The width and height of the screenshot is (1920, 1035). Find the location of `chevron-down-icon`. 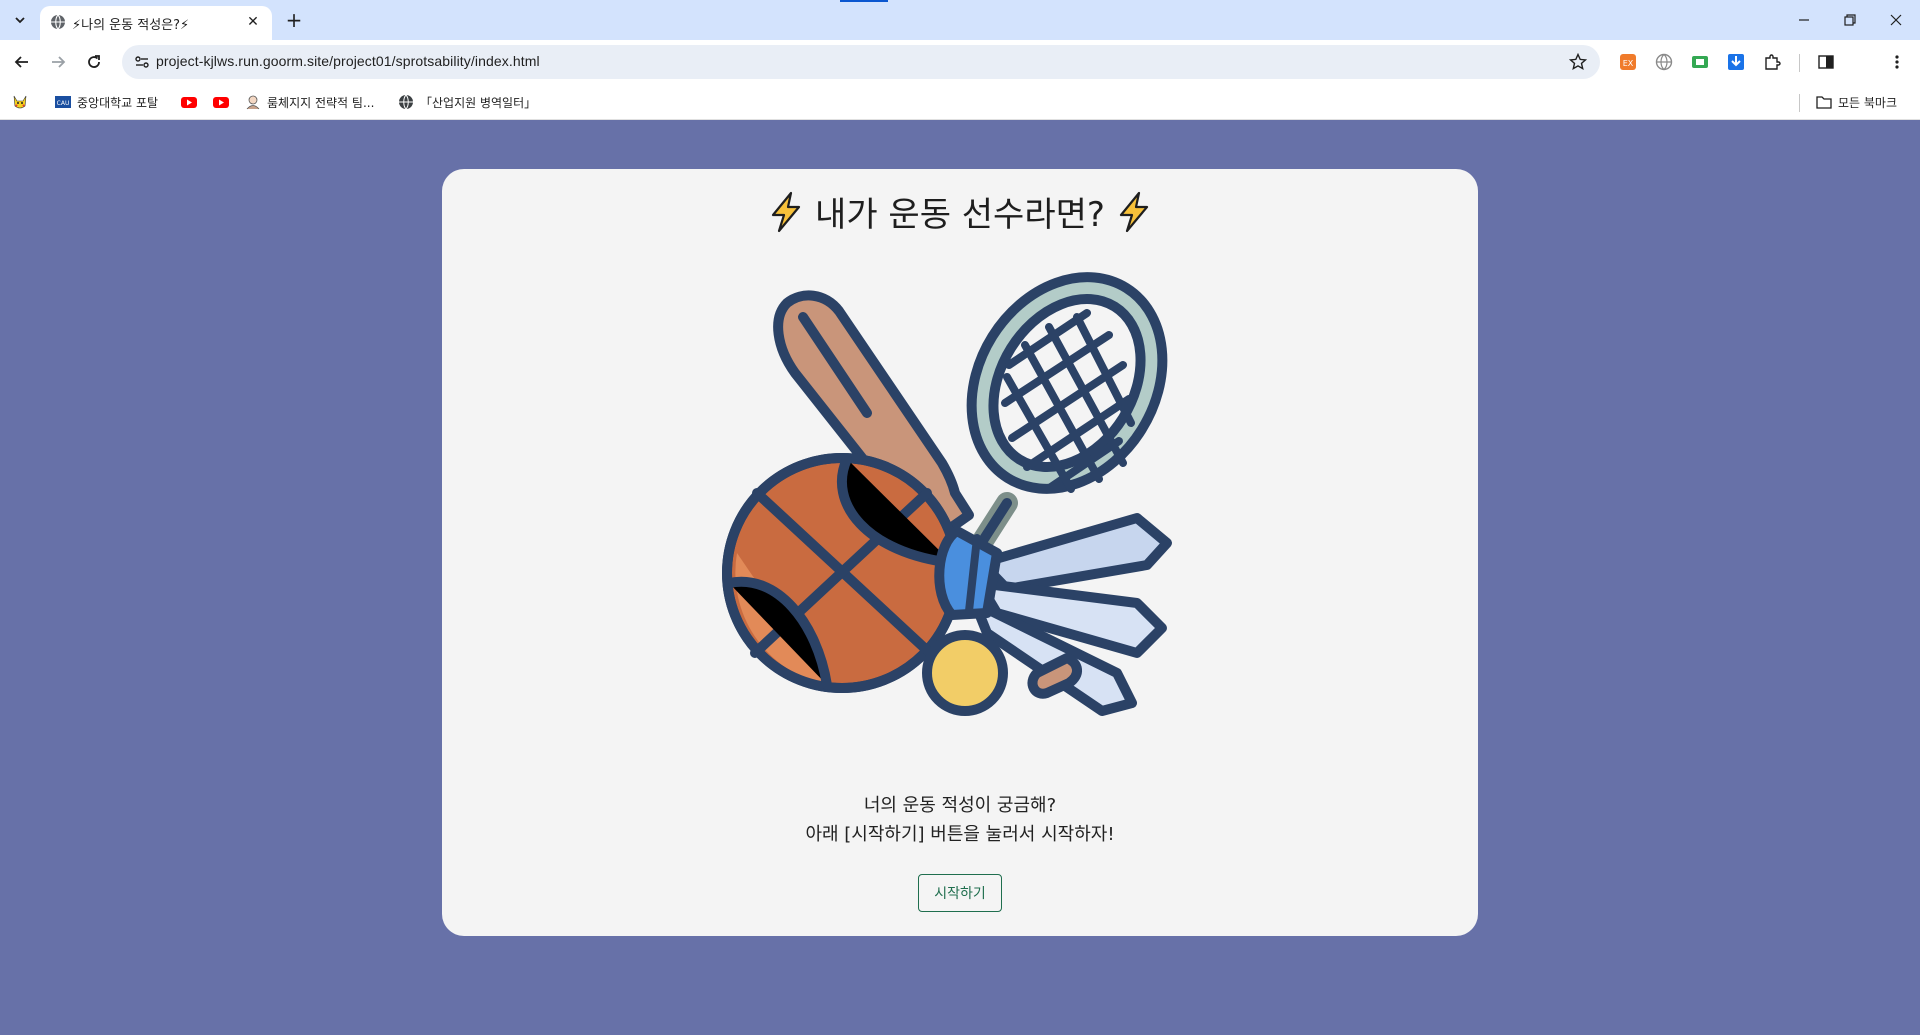

chevron-down-icon is located at coordinates (20, 20).